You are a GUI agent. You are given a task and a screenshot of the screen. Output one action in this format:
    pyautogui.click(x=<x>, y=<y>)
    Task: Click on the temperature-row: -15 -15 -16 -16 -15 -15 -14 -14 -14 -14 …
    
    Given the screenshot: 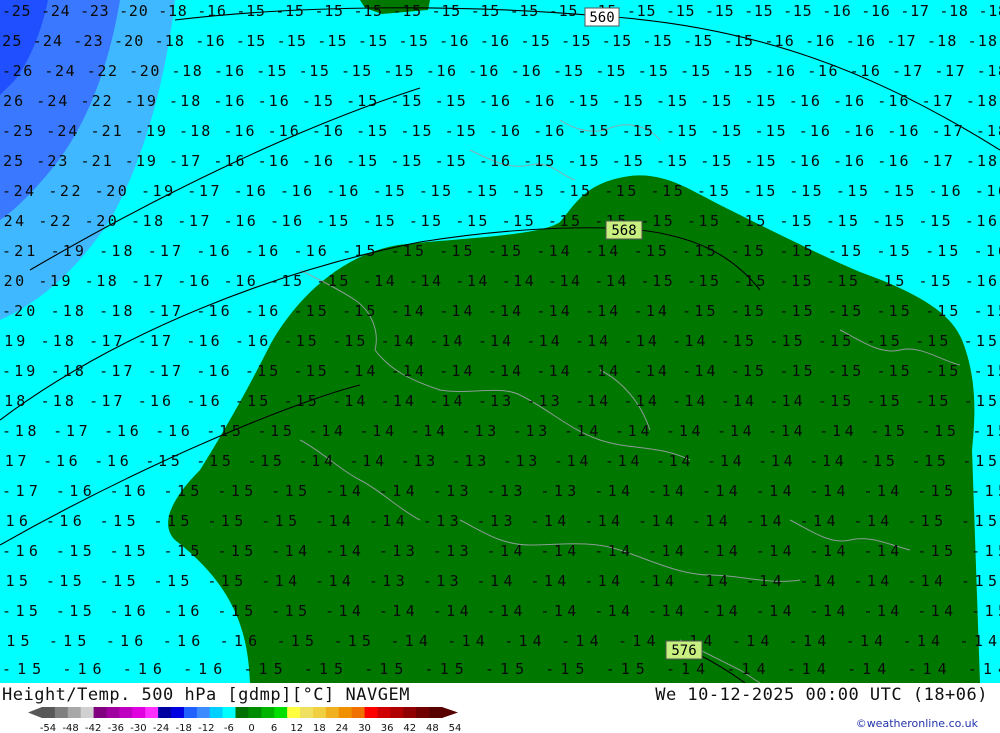 What is the action you would take?
    pyautogui.click(x=501, y=611)
    